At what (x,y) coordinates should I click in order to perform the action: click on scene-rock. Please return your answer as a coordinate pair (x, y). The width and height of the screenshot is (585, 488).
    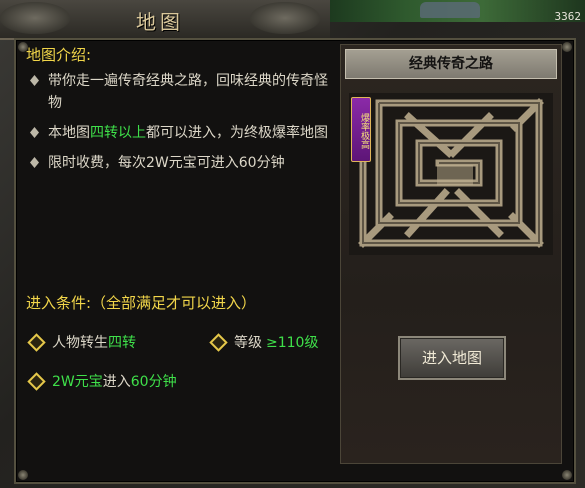
    Looking at the image, I should click on (450, 10).